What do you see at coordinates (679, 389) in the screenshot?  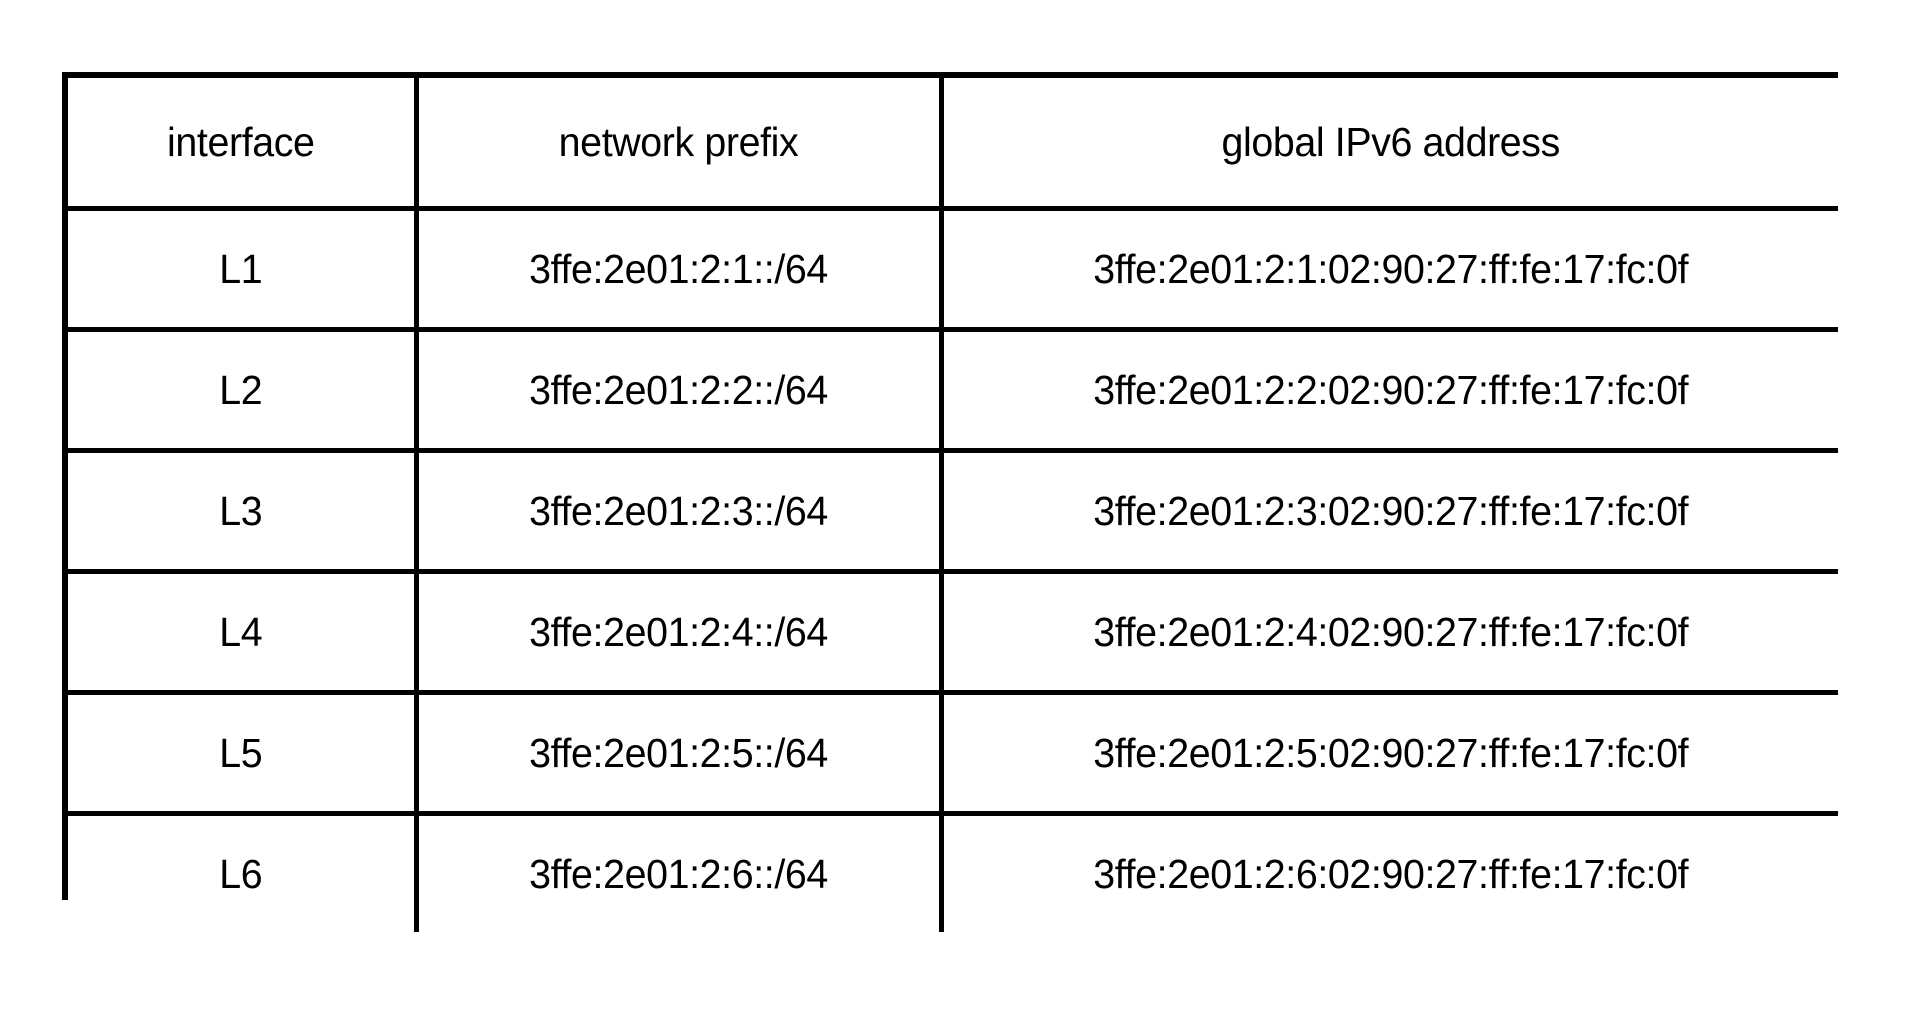 I see `cell-network-prefix: 3ffe:2e01:2:2::/64` at bounding box center [679, 389].